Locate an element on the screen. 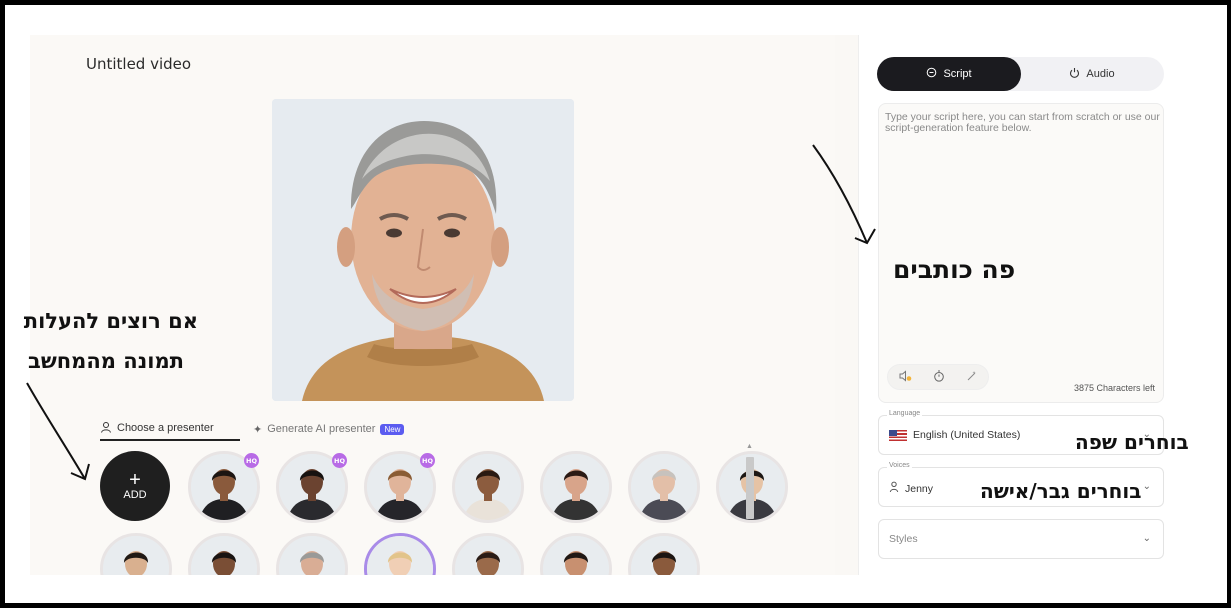  tab-script: Script is located at coordinates (949, 74).